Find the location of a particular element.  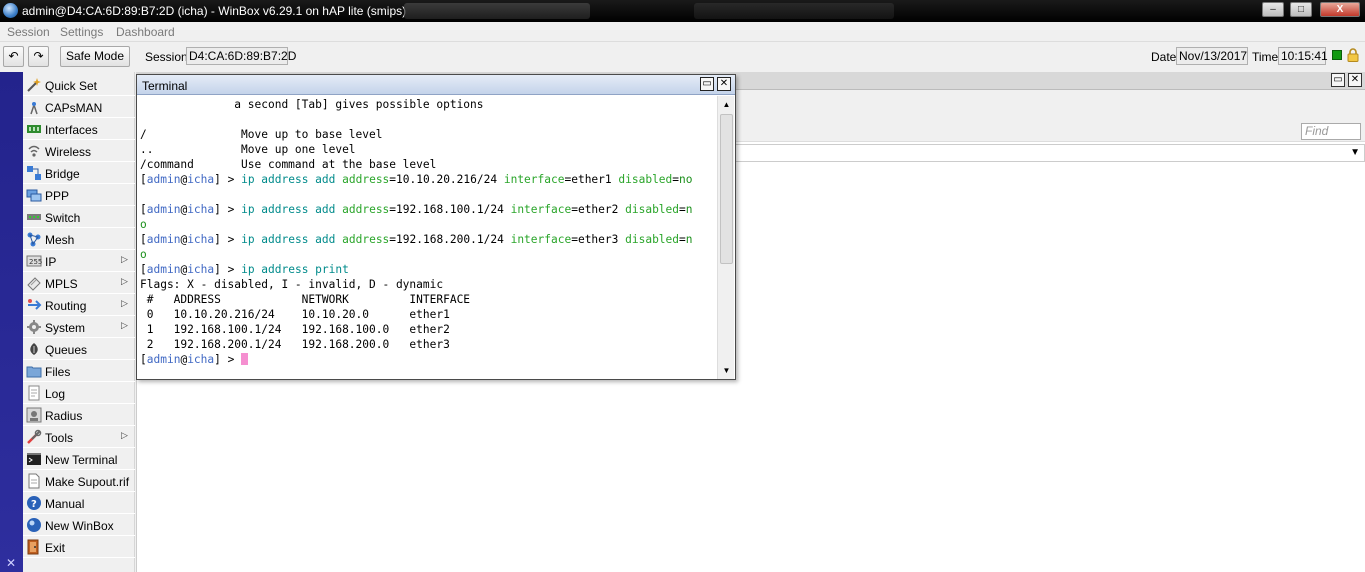

bridge-icon is located at coordinates (34, 173).